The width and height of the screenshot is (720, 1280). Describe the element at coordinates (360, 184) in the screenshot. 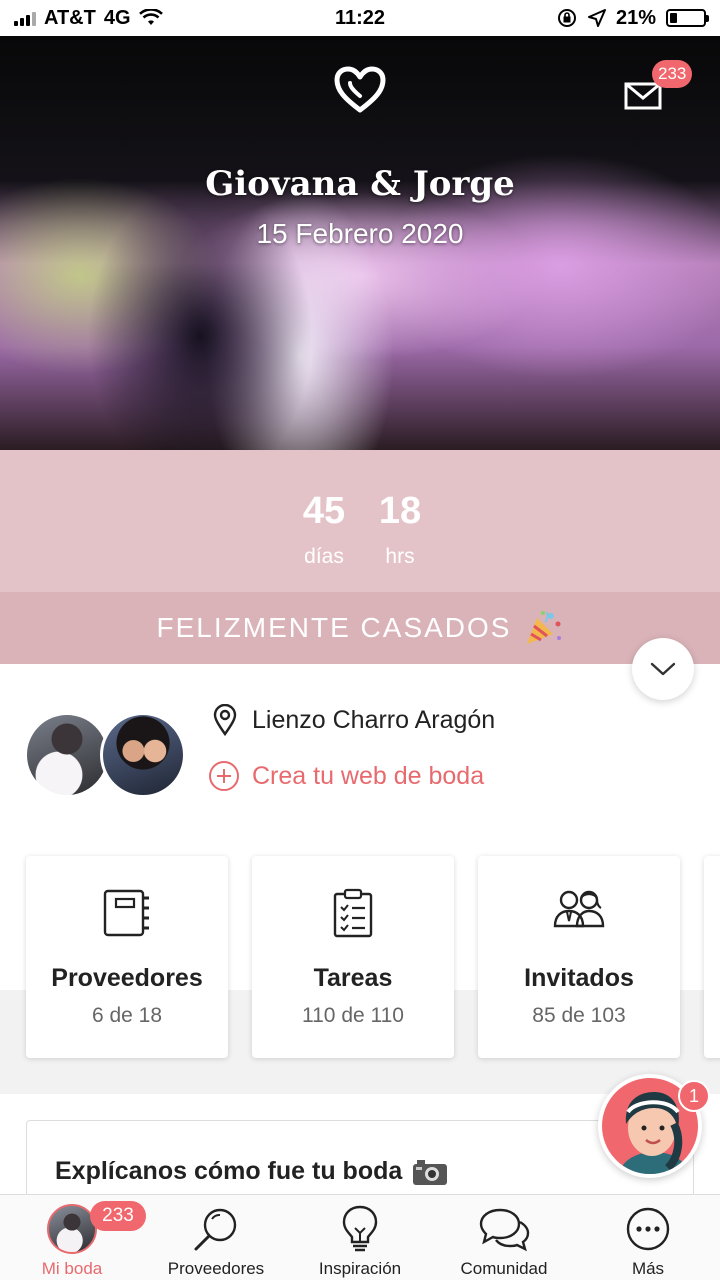

I see `couple-names: Giovana & Jorge` at that location.